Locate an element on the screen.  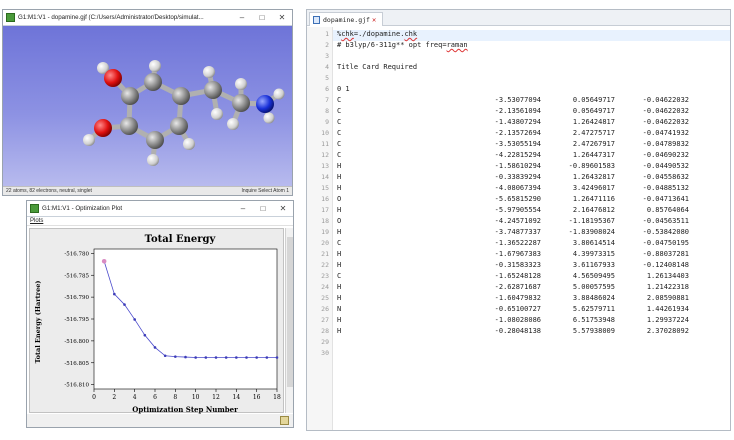
z-coordinate: -0.04789832 is located at coordinates (665, 144).